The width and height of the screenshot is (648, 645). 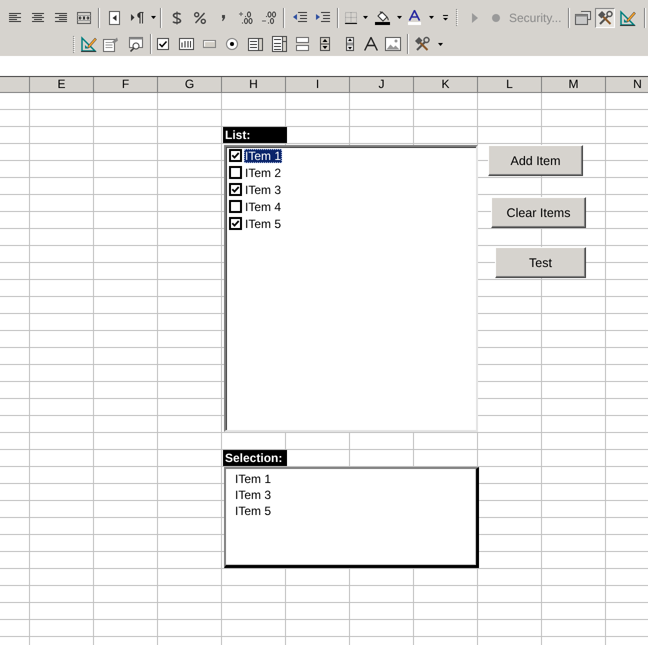 I want to click on spin-button-tool-icon, so click(x=325, y=44).